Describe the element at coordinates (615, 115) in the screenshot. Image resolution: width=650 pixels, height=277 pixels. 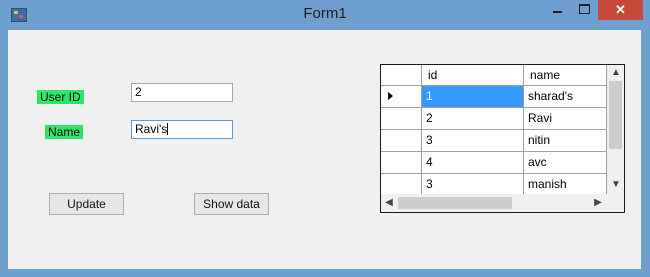
I see `vertical-scroll-thumb` at that location.